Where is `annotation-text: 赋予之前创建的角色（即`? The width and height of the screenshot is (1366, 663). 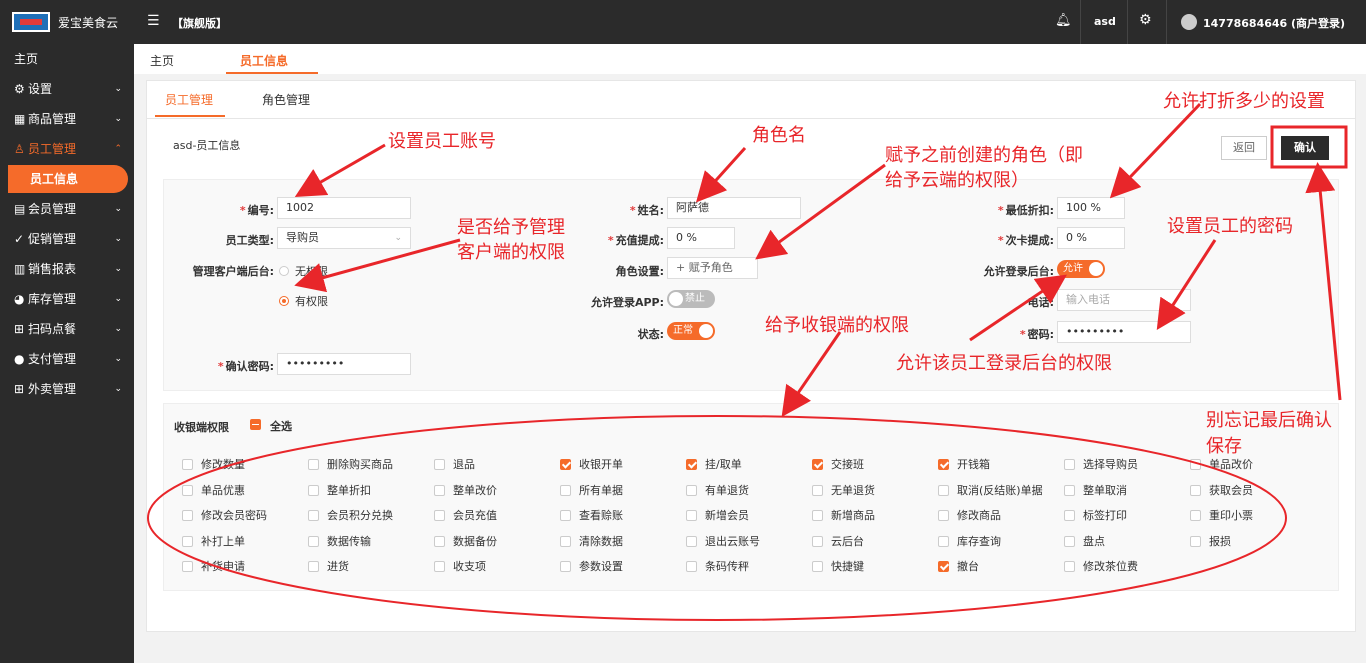
annotation-text: 赋予之前创建的角色（即 is located at coordinates (984, 155).